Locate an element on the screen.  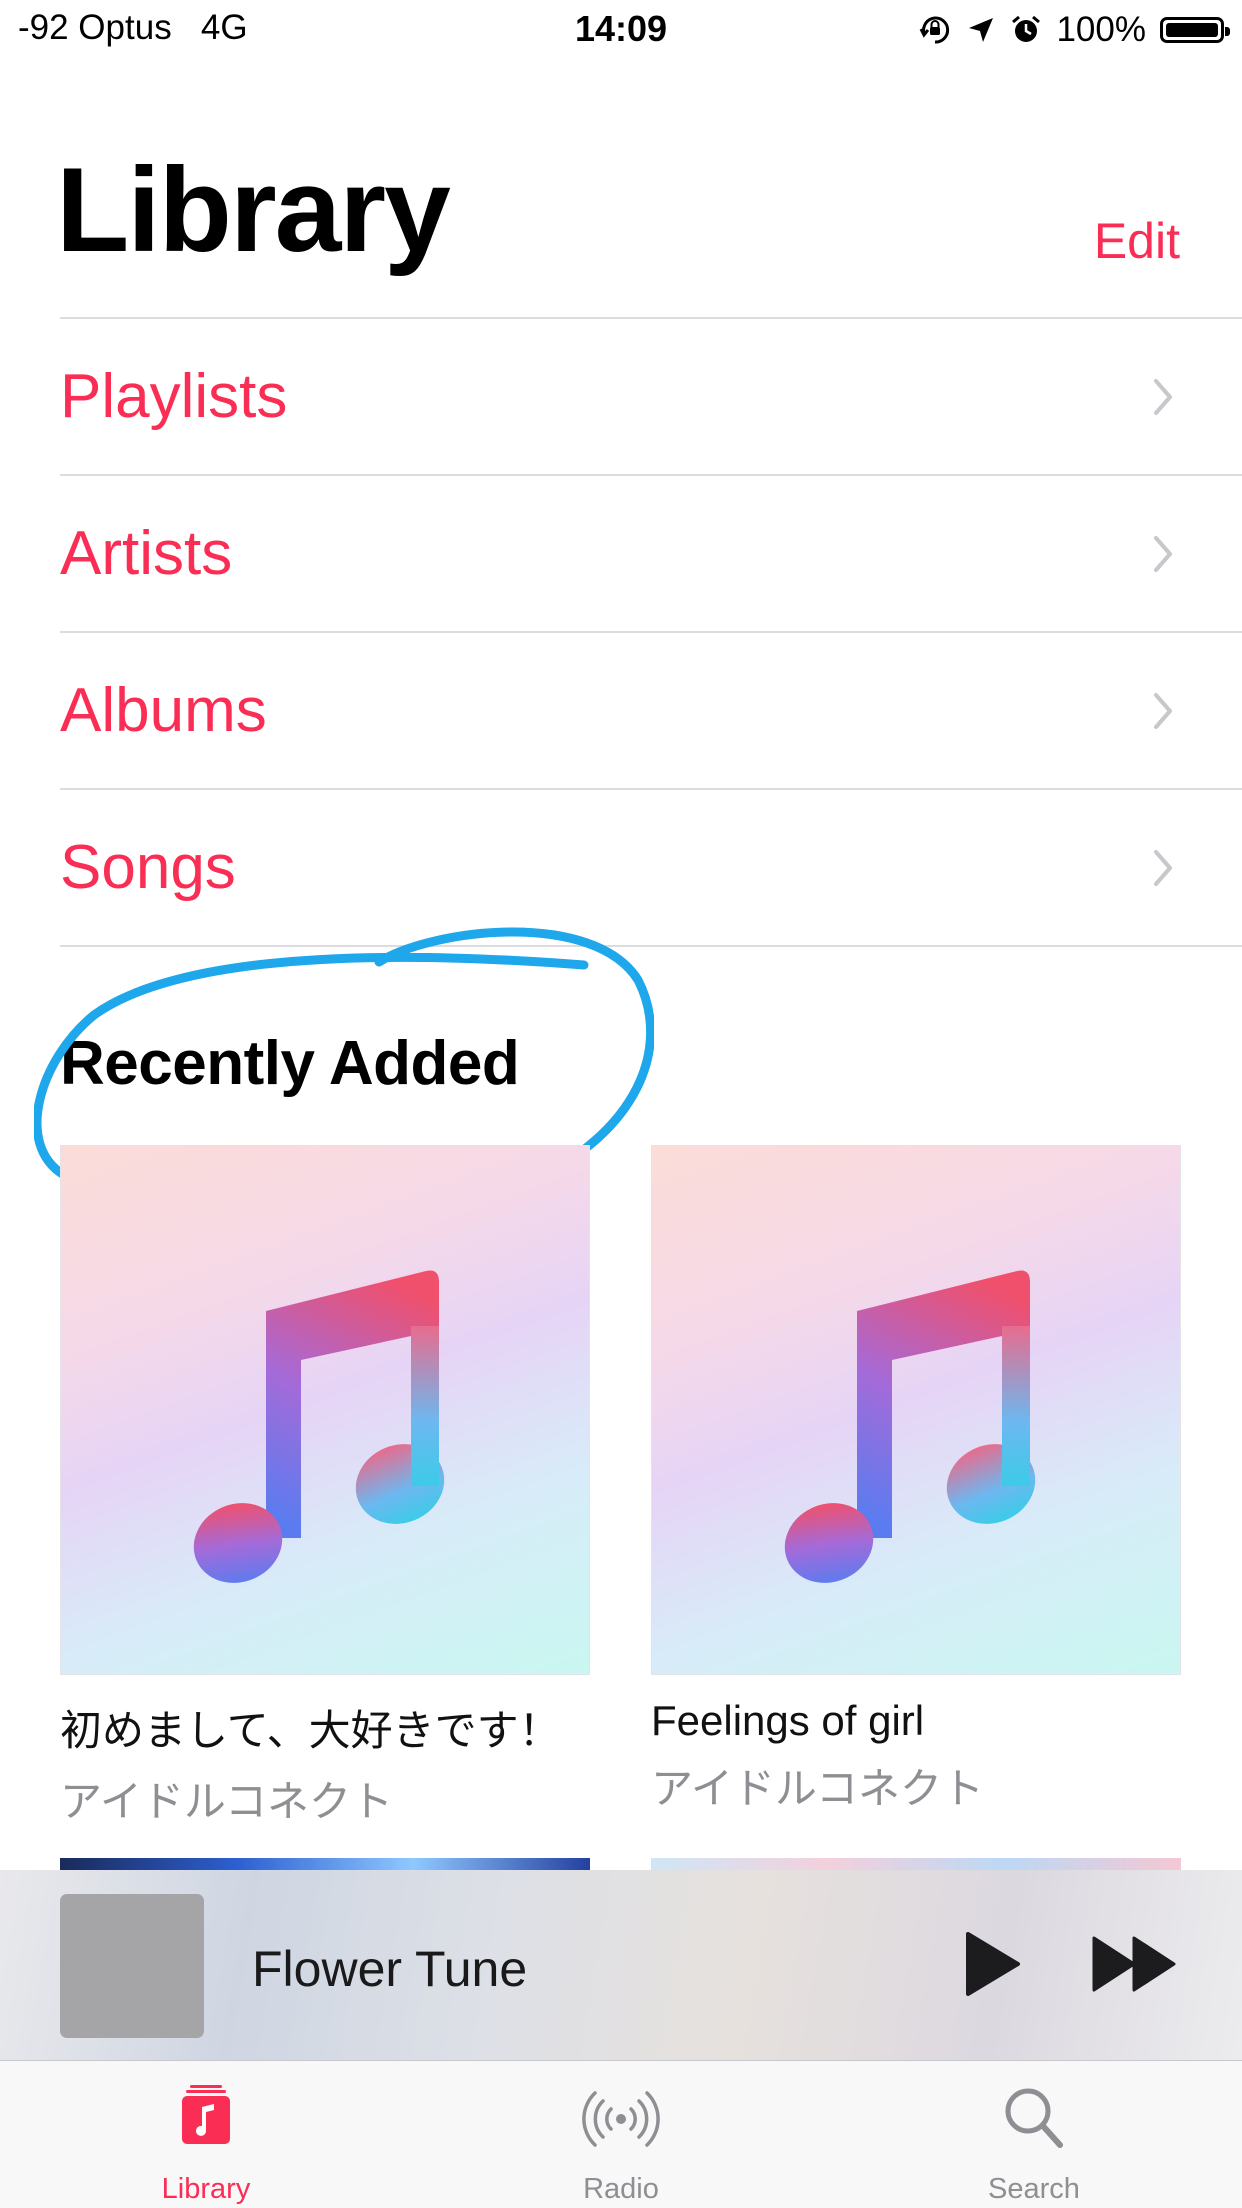
tab-label: Library is located at coordinates (206, 2189).